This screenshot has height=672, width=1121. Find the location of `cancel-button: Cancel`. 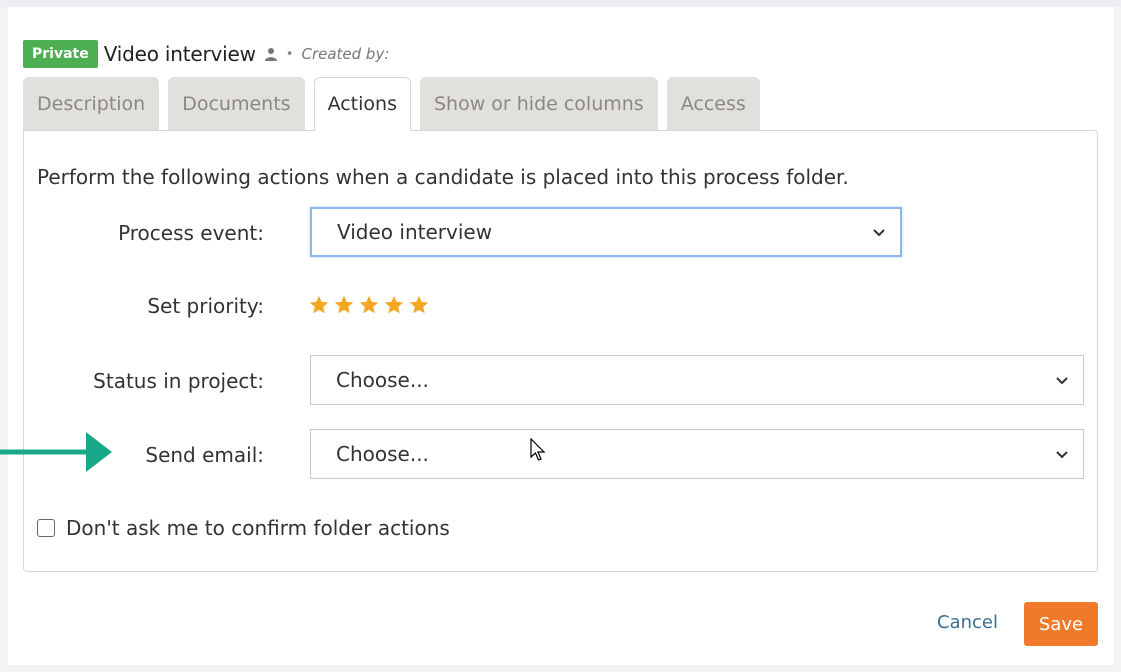

cancel-button: Cancel is located at coordinates (967, 622).